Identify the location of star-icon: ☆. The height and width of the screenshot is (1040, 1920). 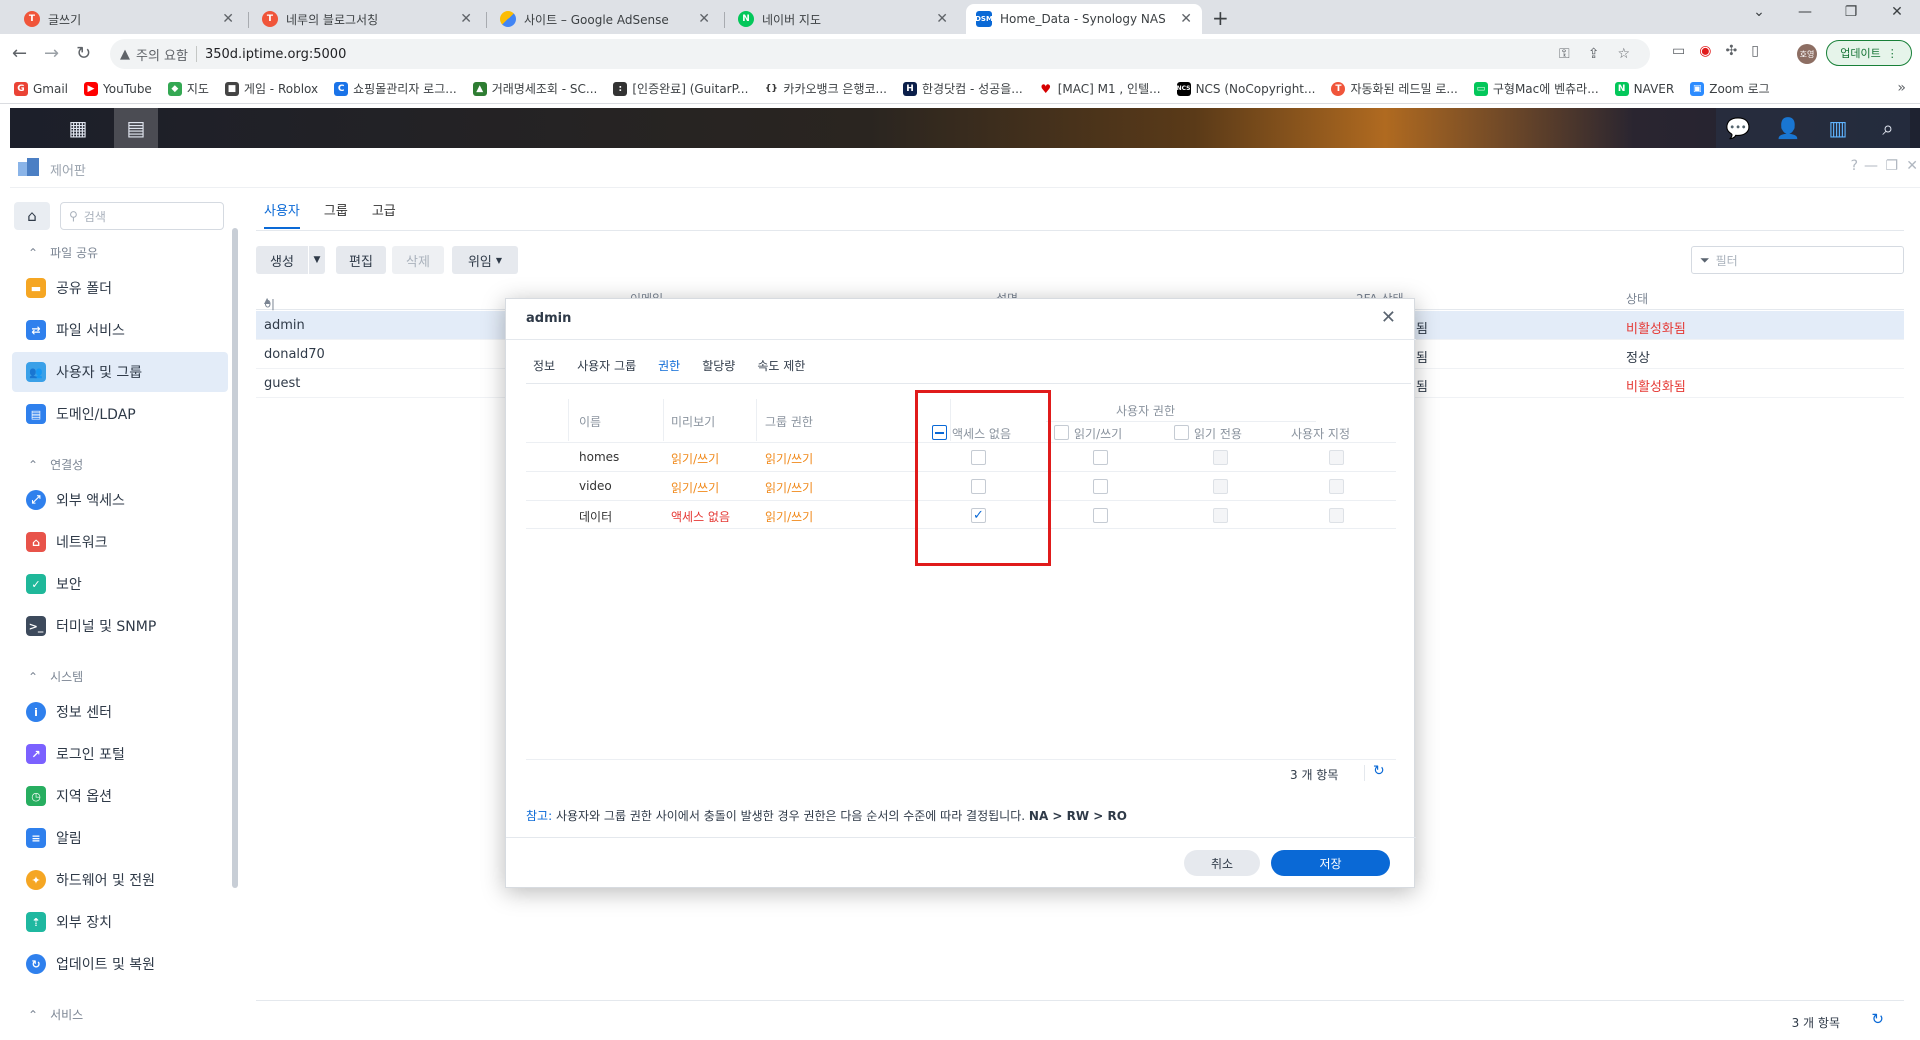
(1623, 54).